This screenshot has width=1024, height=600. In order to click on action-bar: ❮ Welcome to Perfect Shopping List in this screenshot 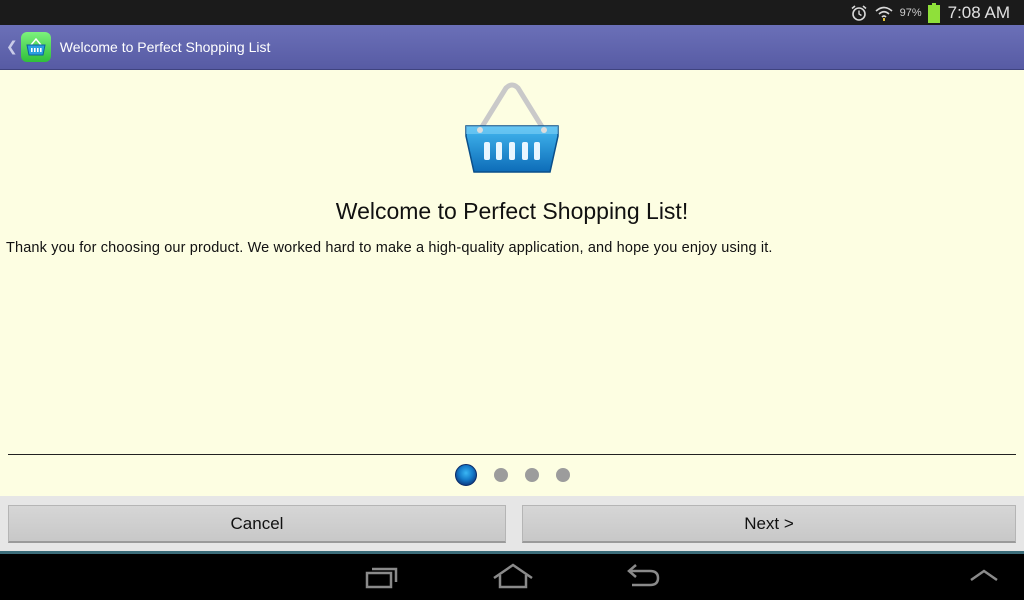, I will do `click(512, 47)`.